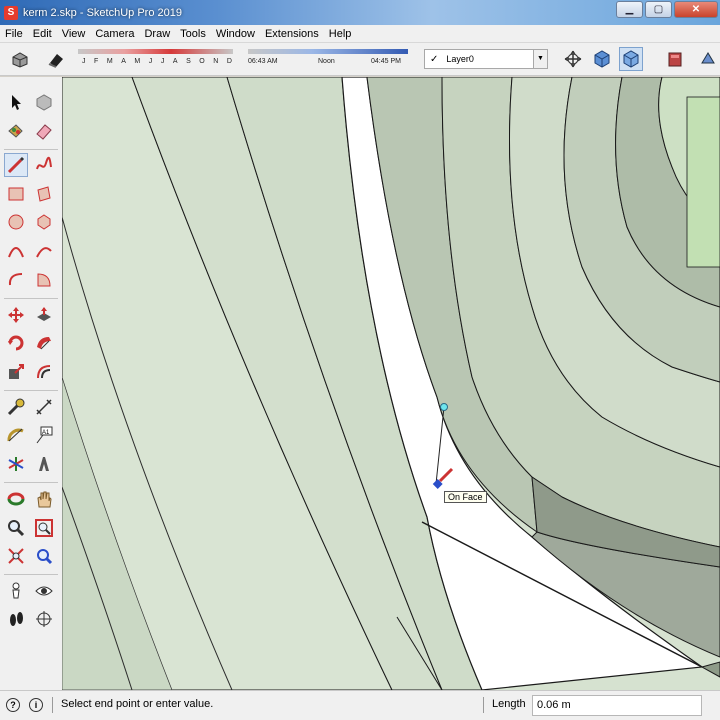  What do you see at coordinates (216, 61) in the screenshot?
I see `month-label: N` at bounding box center [216, 61].